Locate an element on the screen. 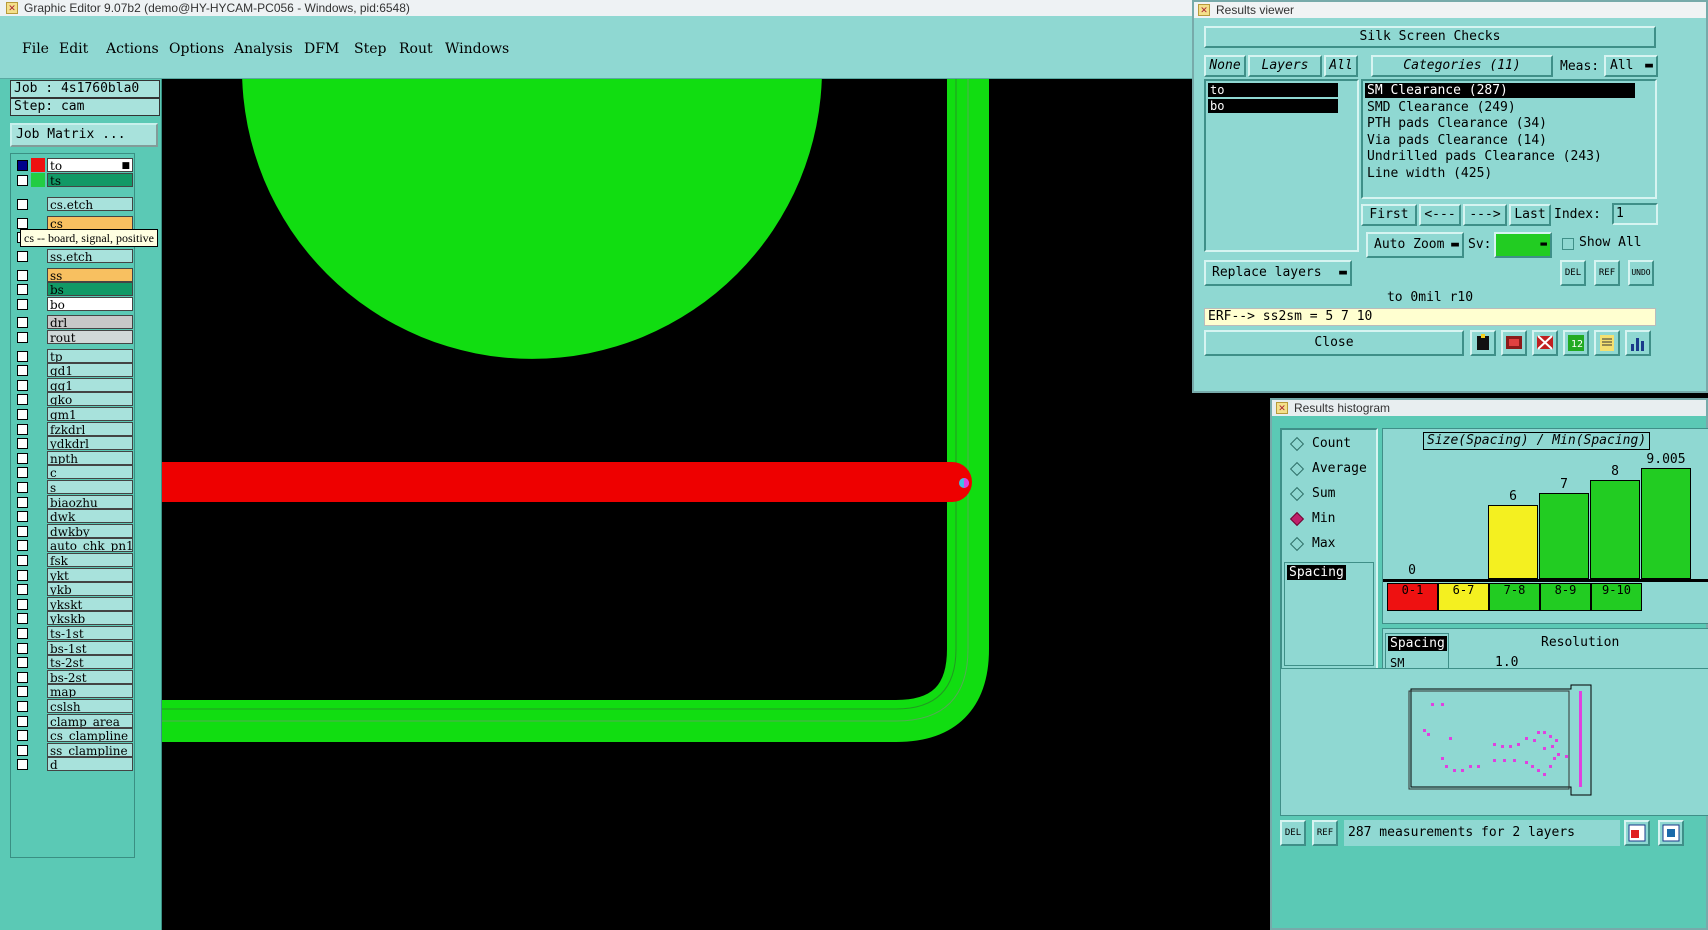 This screenshot has width=1708, height=930. layer-name: to ■ is located at coordinates (90, 165).